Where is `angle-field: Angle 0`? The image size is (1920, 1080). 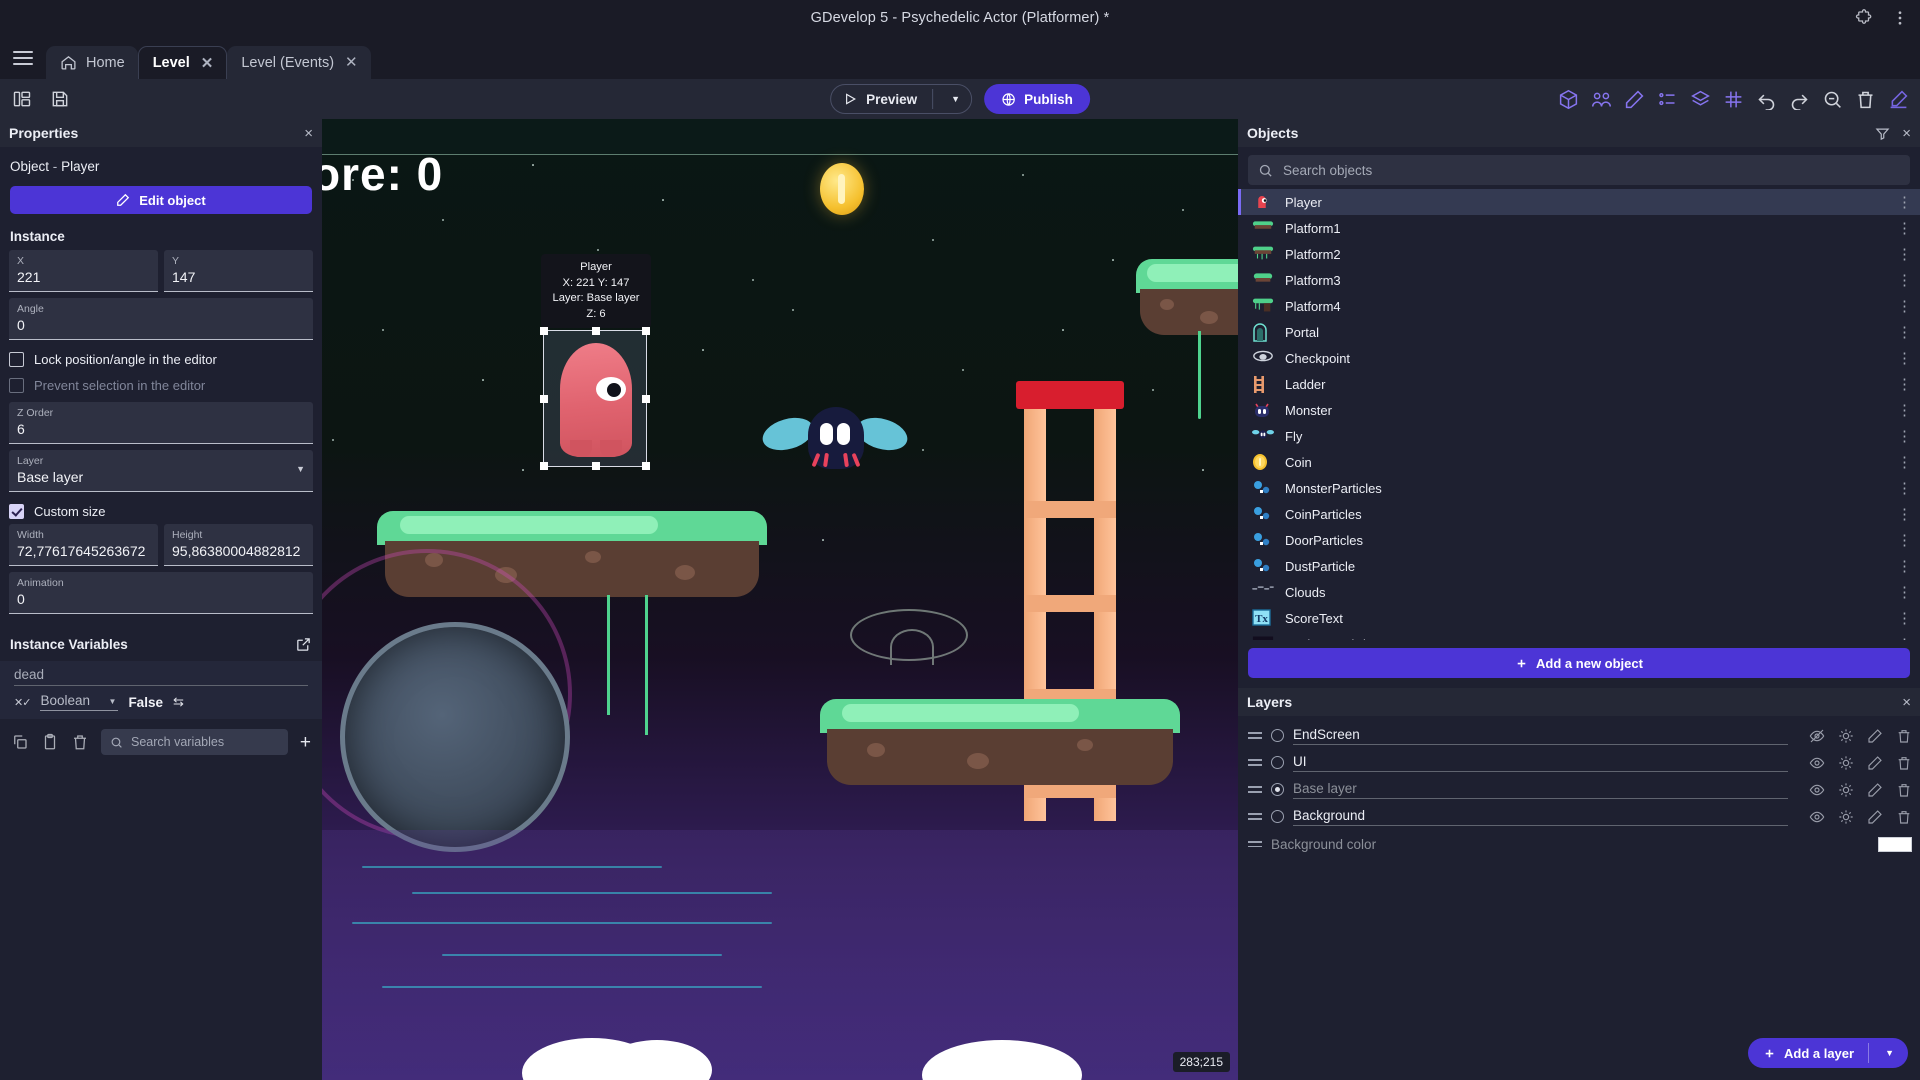
angle-field: Angle 0 is located at coordinates (161, 319).